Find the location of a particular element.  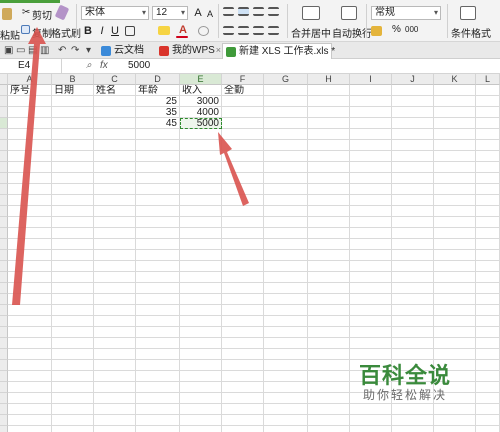

column-header-h: H is located at coordinates (329, 79).